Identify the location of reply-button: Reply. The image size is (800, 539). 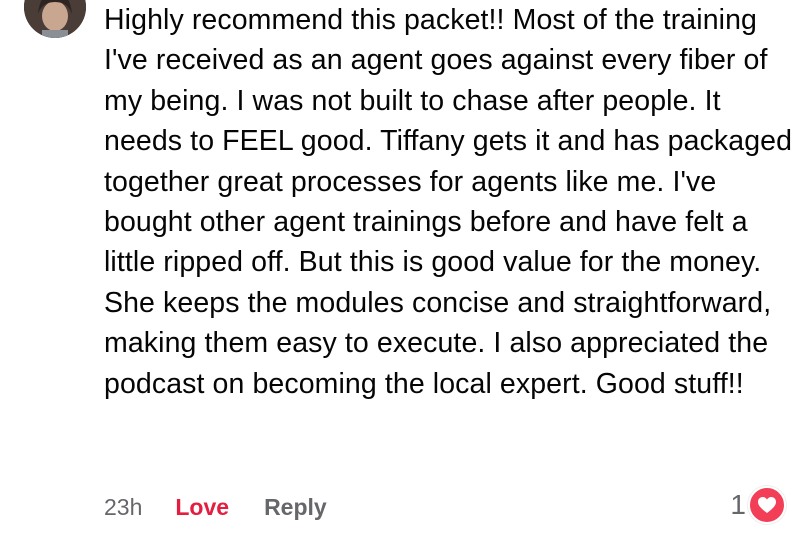
(295, 507).